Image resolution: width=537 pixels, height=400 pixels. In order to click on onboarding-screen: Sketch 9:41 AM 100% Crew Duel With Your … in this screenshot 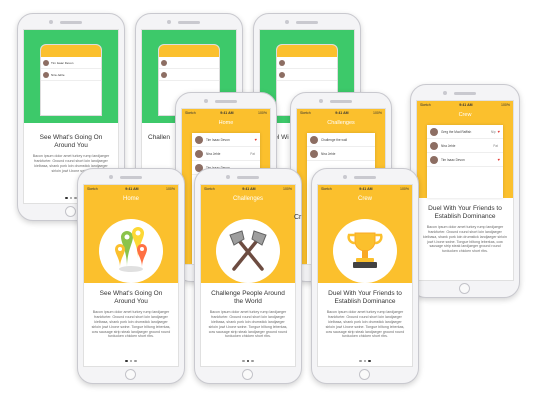, I will do `click(365, 275)`.